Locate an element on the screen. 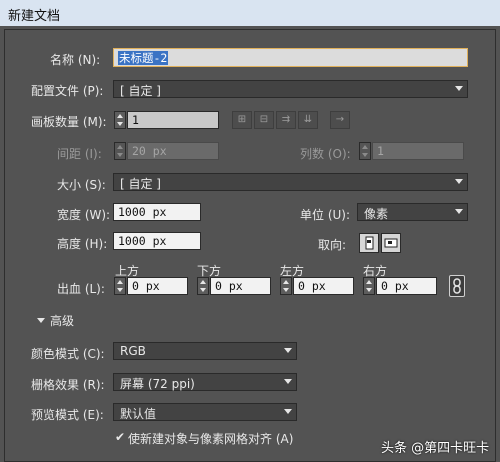 This screenshot has height=462, width=500. color-mode-label: 颜色模式 (C): is located at coordinates (68, 354).